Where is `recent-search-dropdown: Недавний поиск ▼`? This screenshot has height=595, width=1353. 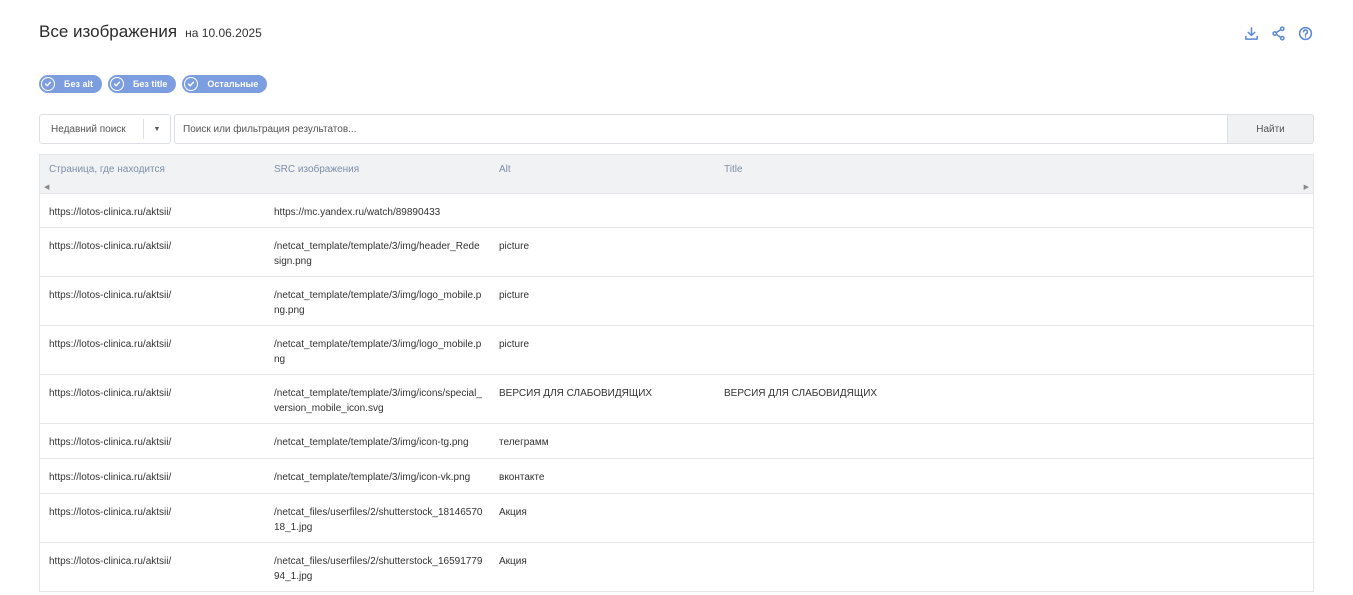 recent-search-dropdown: Недавний поиск ▼ is located at coordinates (105, 129).